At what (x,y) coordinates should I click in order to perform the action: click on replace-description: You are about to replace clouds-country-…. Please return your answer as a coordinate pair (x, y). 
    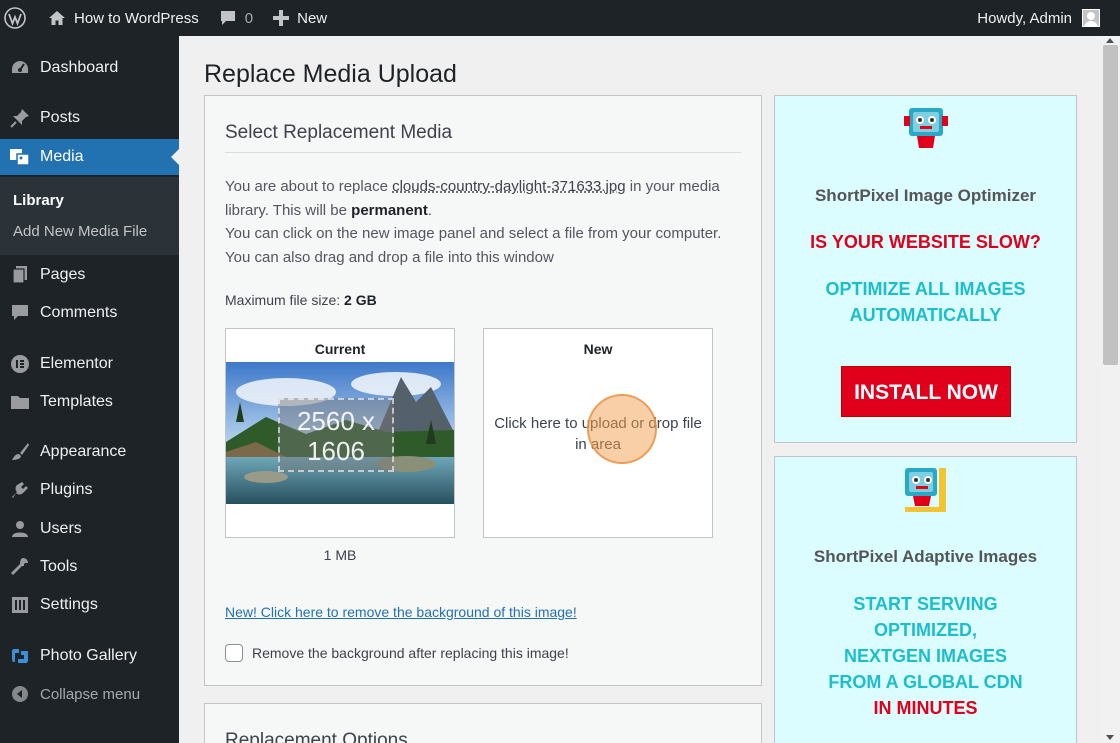
    Looking at the image, I should click on (473, 222).